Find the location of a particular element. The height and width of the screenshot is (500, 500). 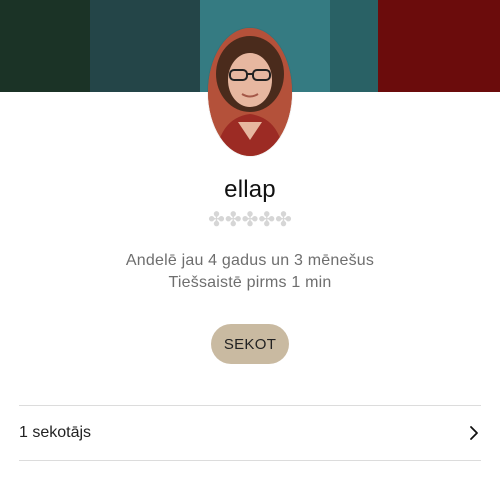

username: ellap is located at coordinates (250, 189).